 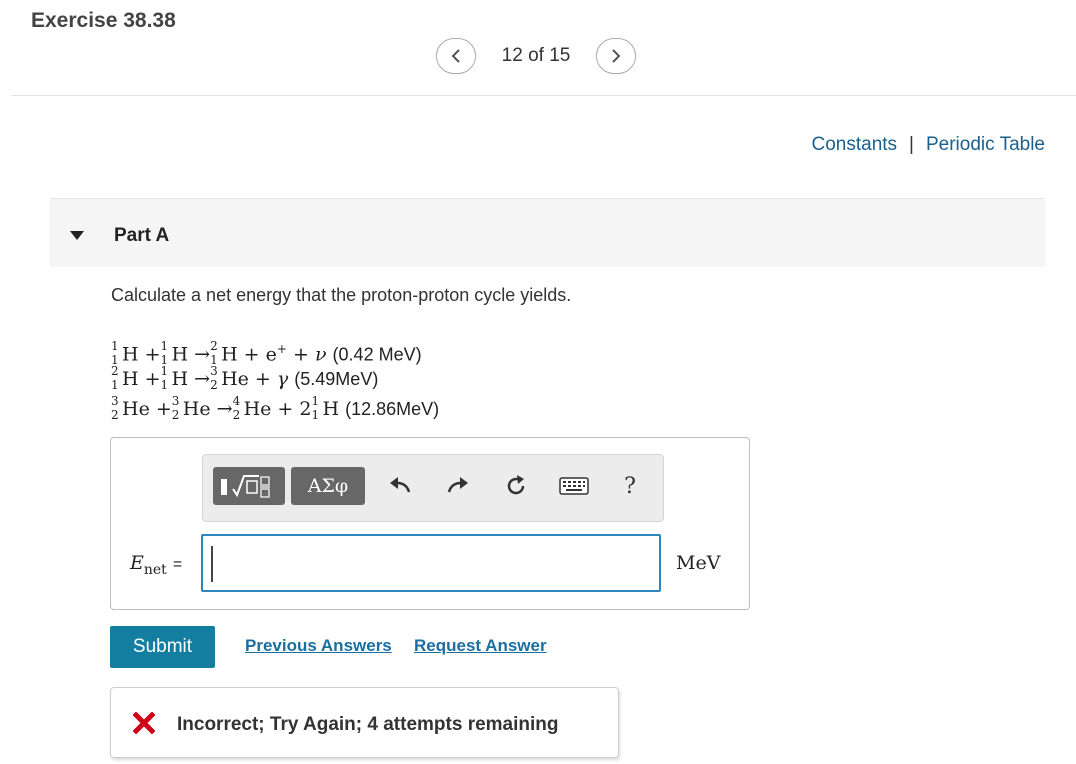 What do you see at coordinates (543, 95) in the screenshot?
I see `top-divider` at bounding box center [543, 95].